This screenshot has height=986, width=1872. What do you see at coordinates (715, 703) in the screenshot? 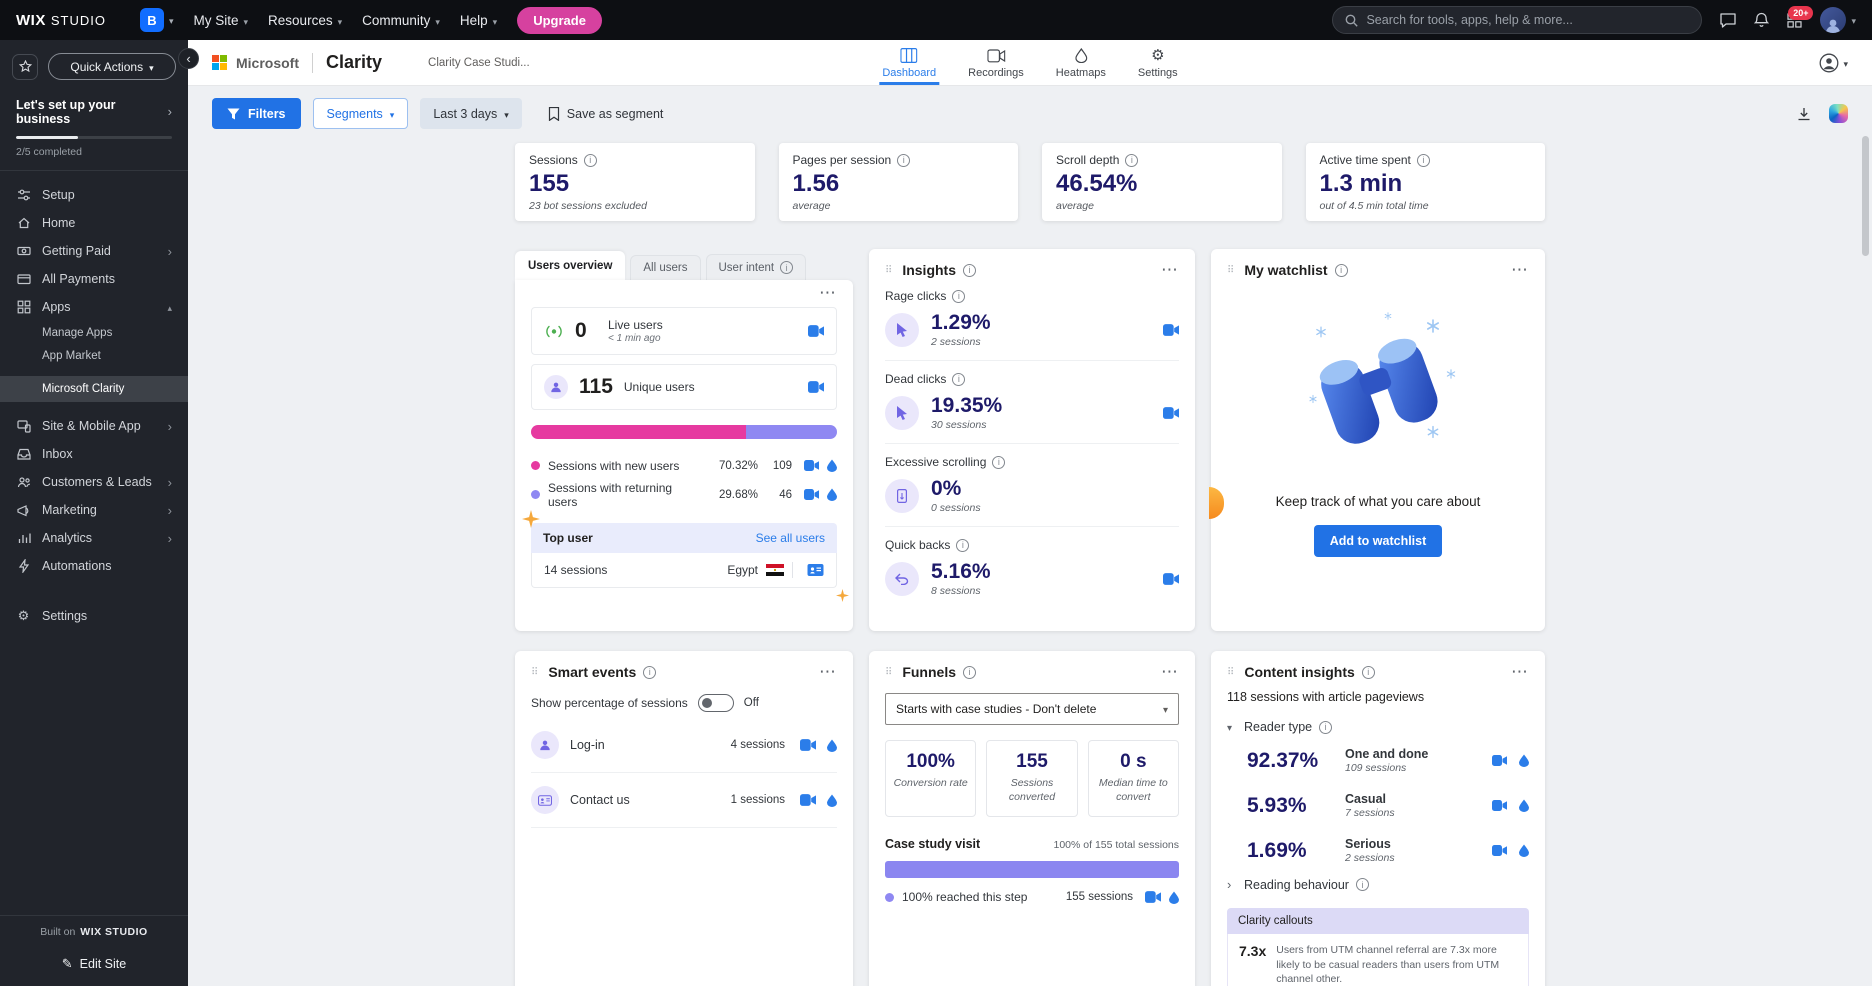
I see `percentage-toggle` at bounding box center [715, 703].